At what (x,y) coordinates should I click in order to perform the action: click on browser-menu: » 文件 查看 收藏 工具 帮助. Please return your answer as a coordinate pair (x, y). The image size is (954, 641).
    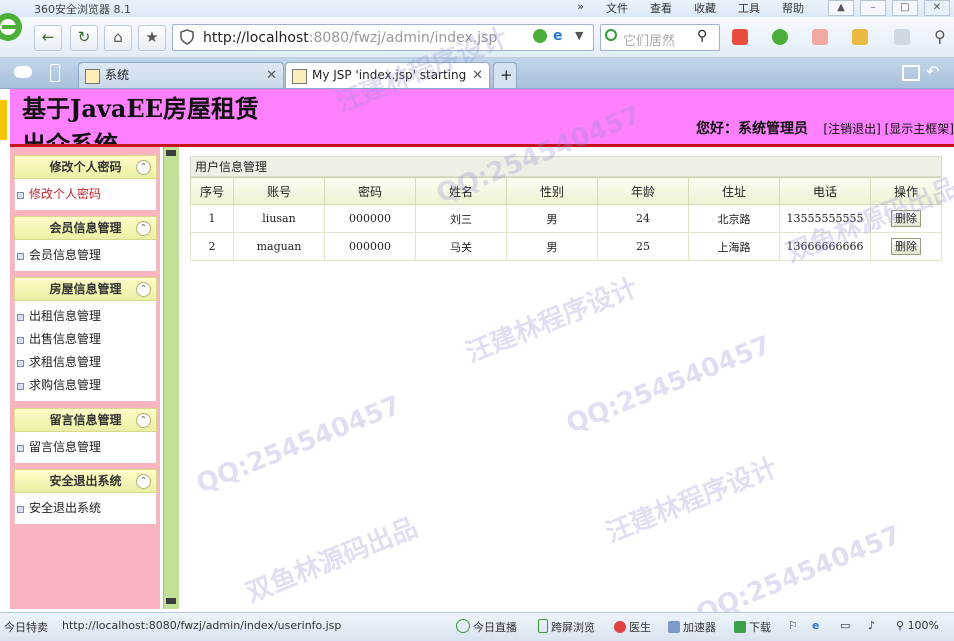
    Looking at the image, I should click on (690, 8).